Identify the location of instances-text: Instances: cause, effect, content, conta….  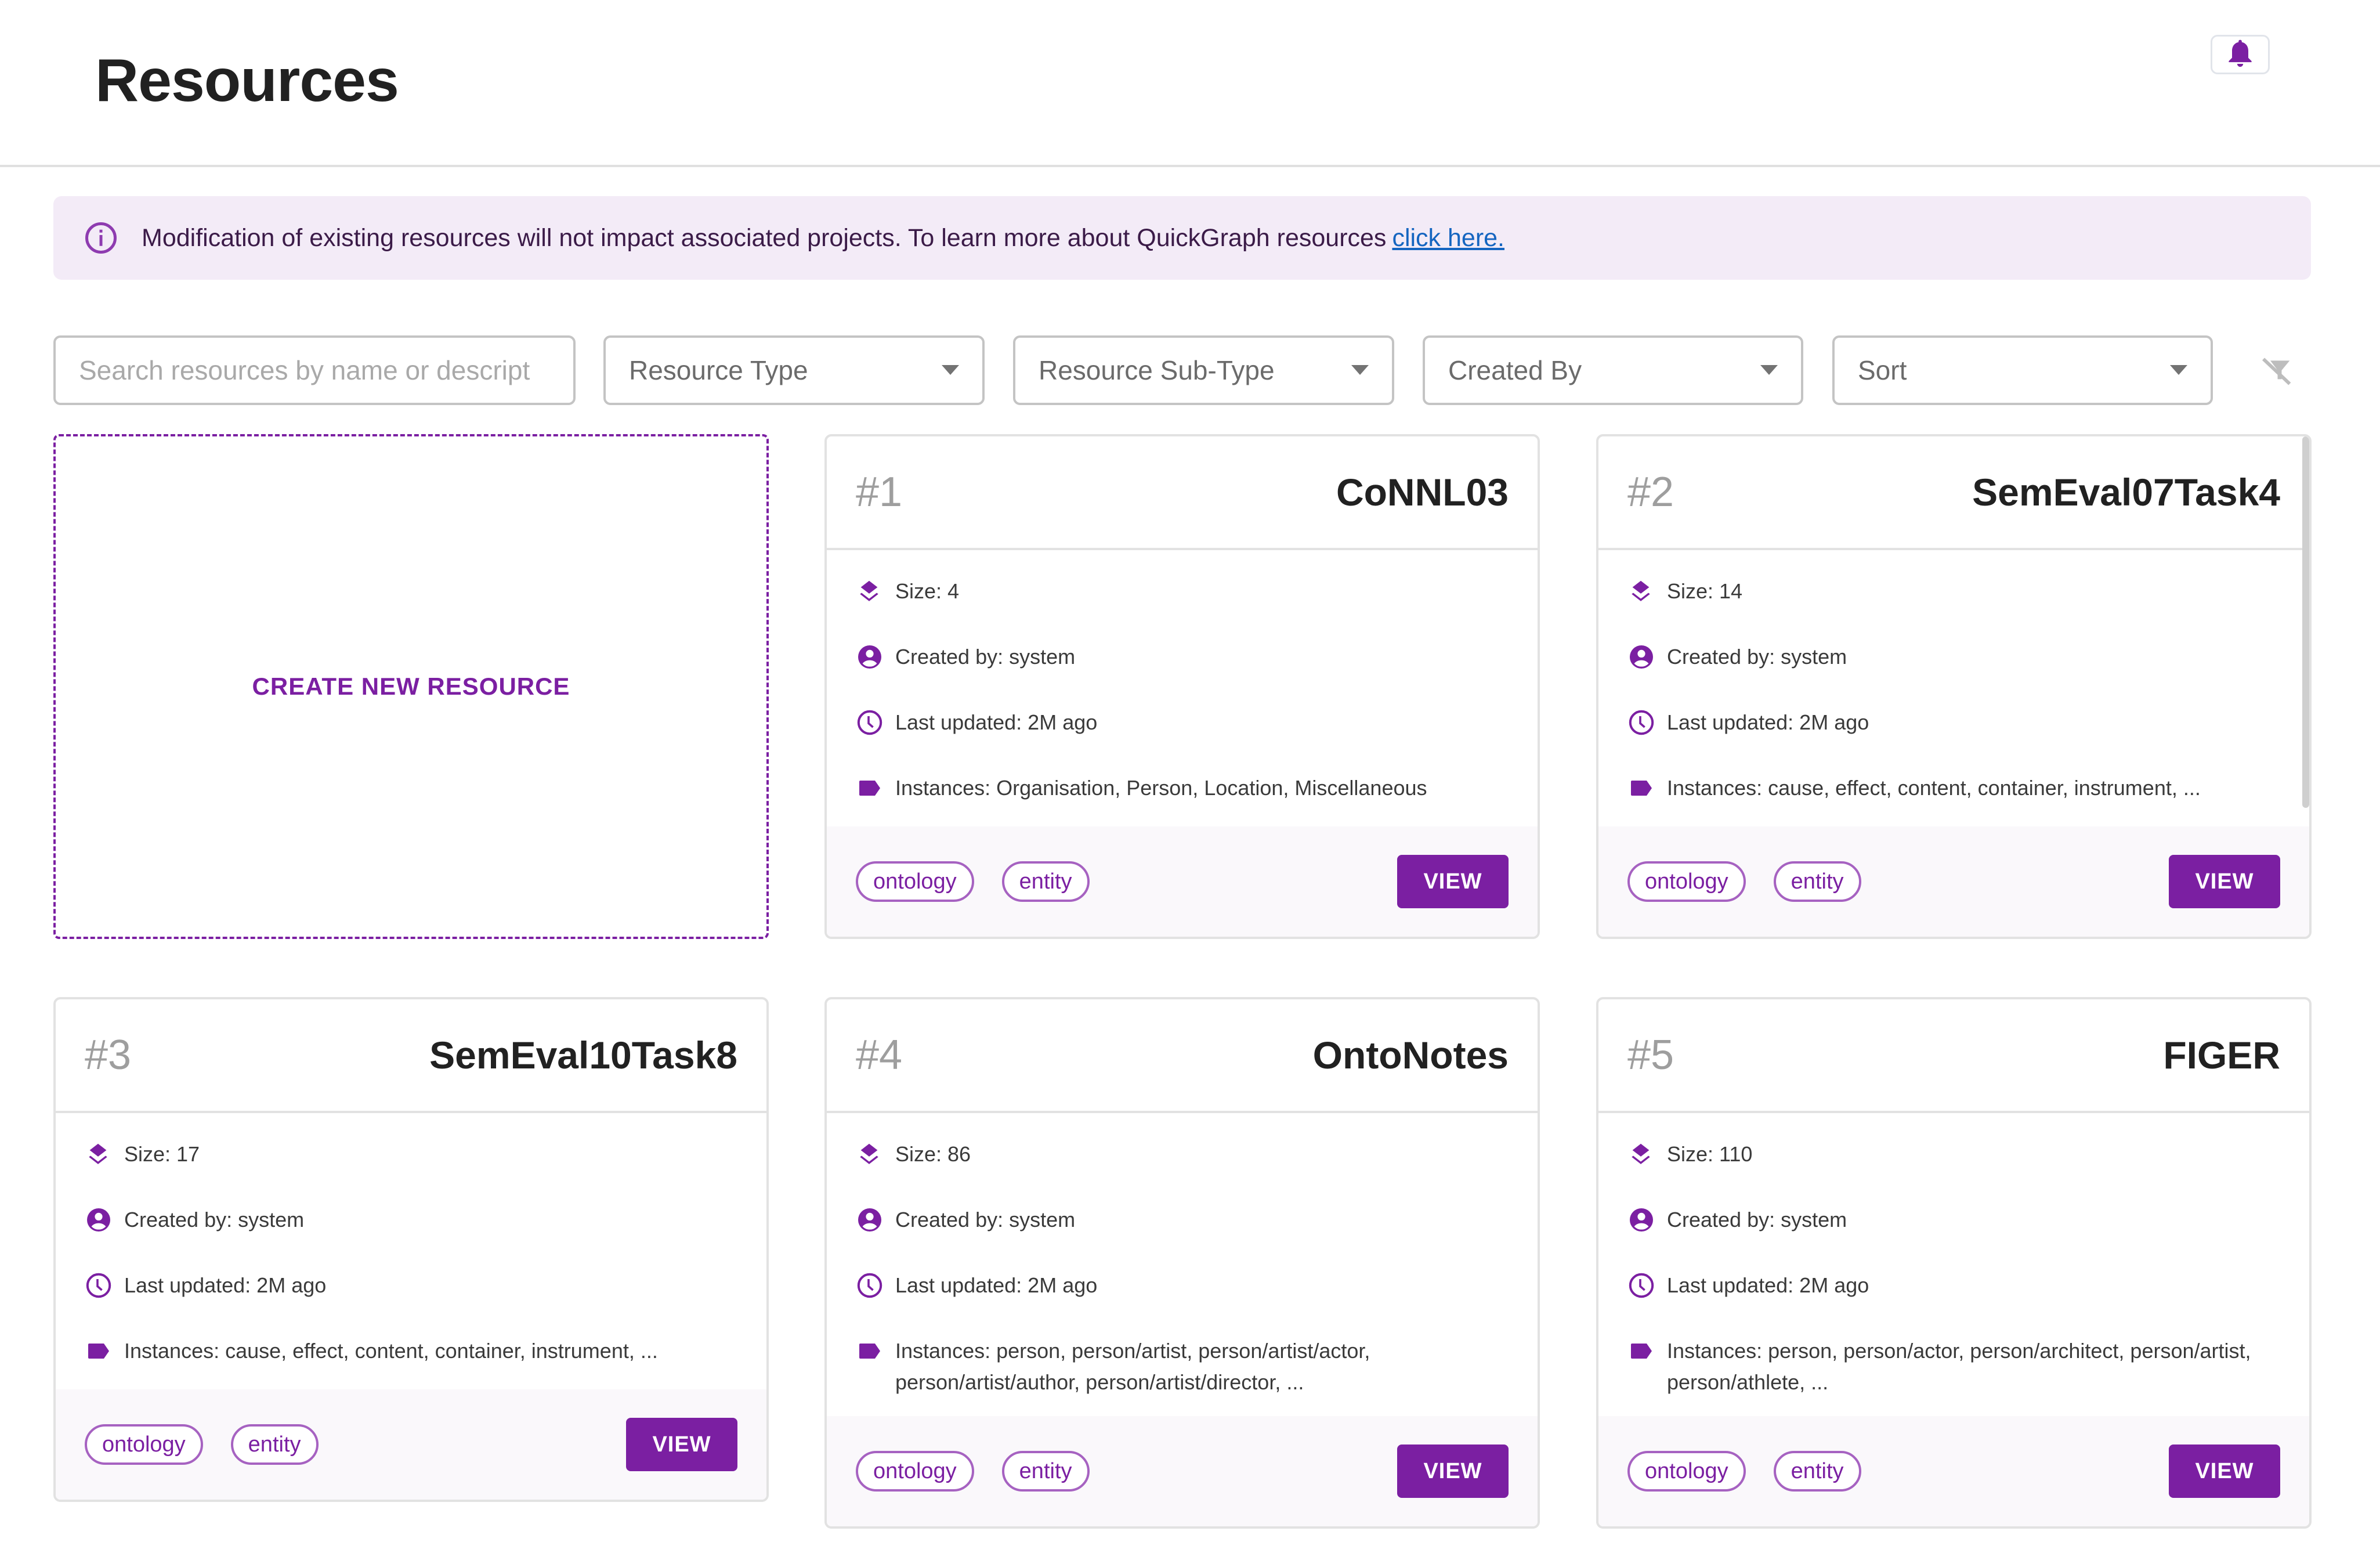
(391, 1351).